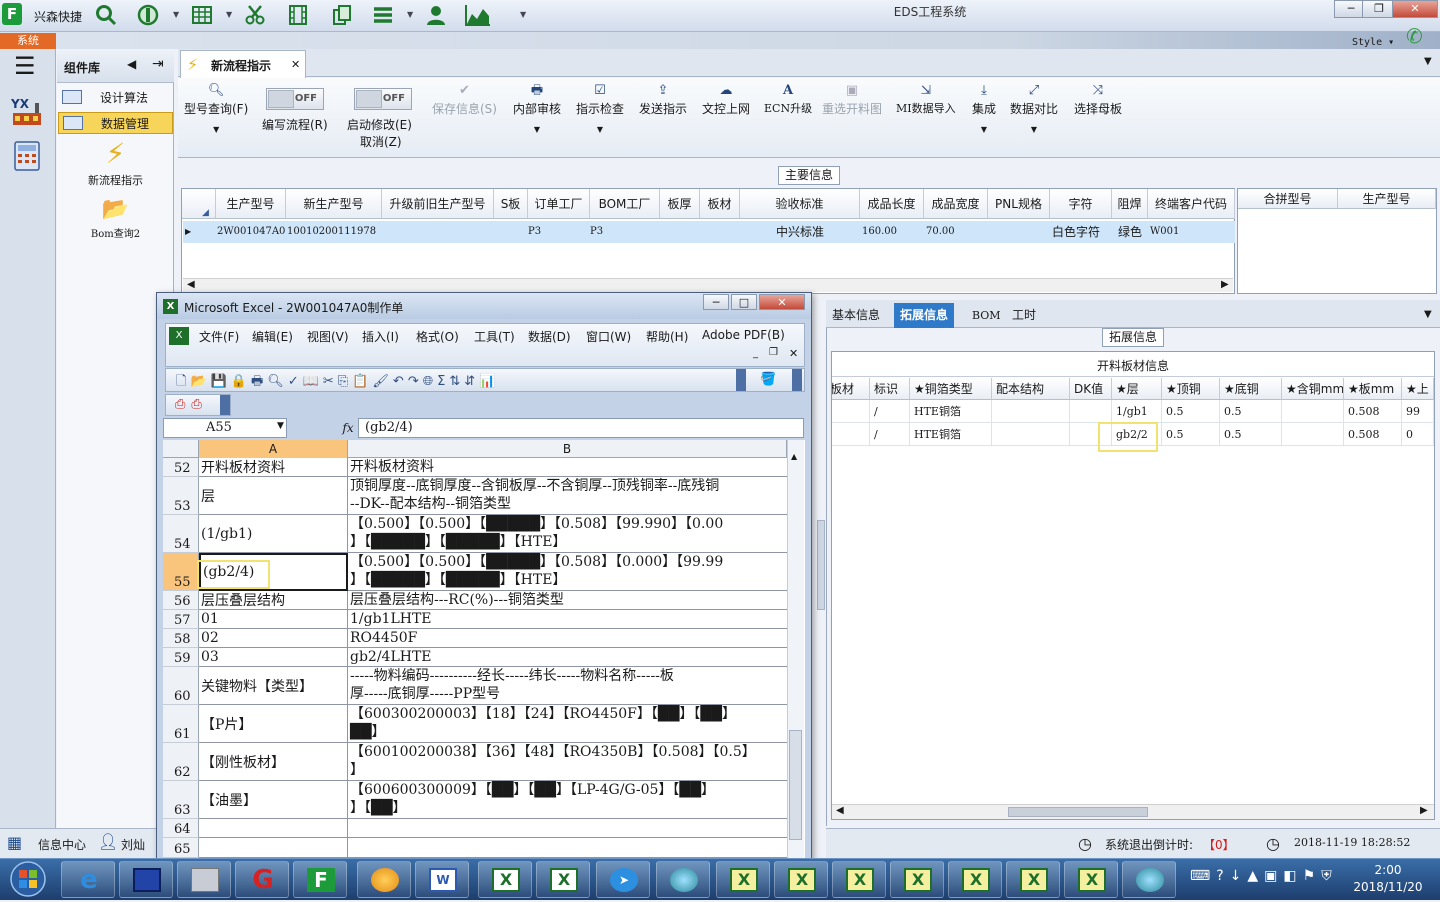 The width and height of the screenshot is (1440, 902). I want to click on sheet-cell: gb2/4LHTE, so click(567, 657).